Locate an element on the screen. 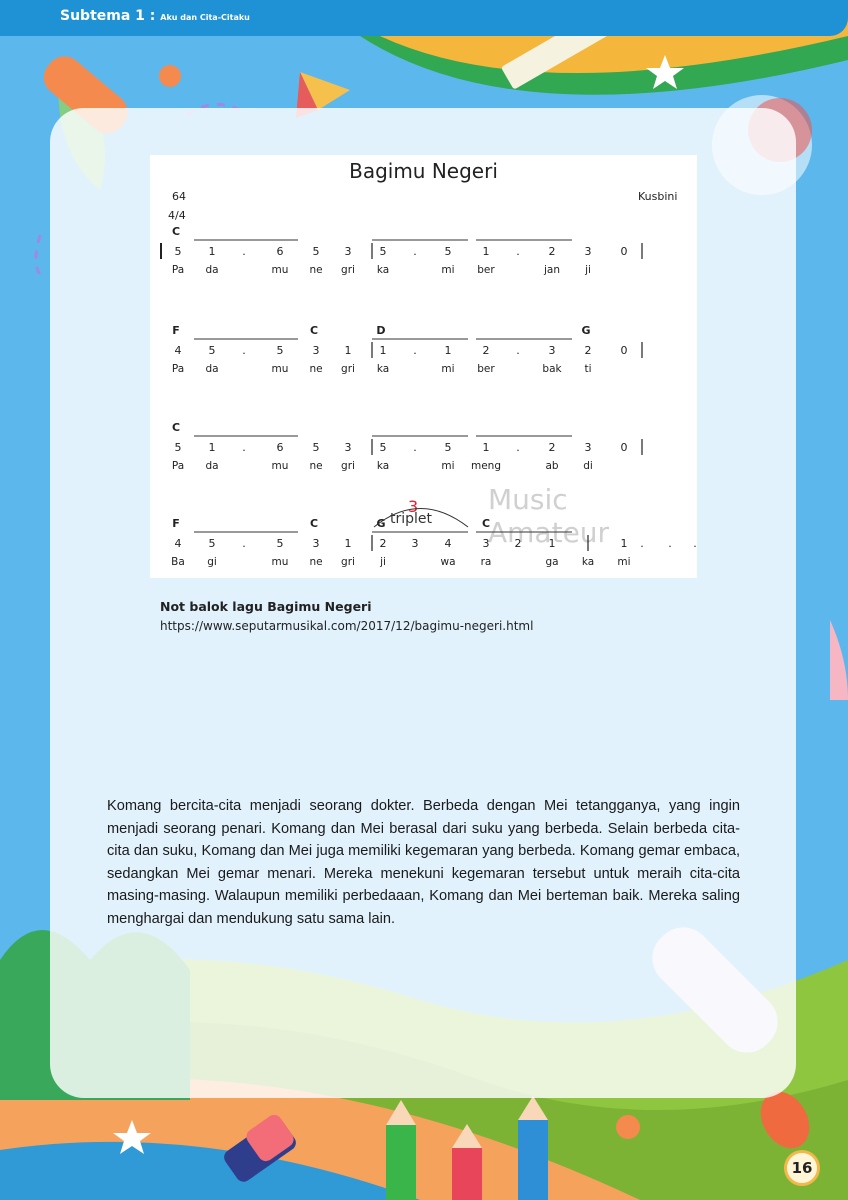  lyric-syllable: ti is located at coordinates (587, 369).